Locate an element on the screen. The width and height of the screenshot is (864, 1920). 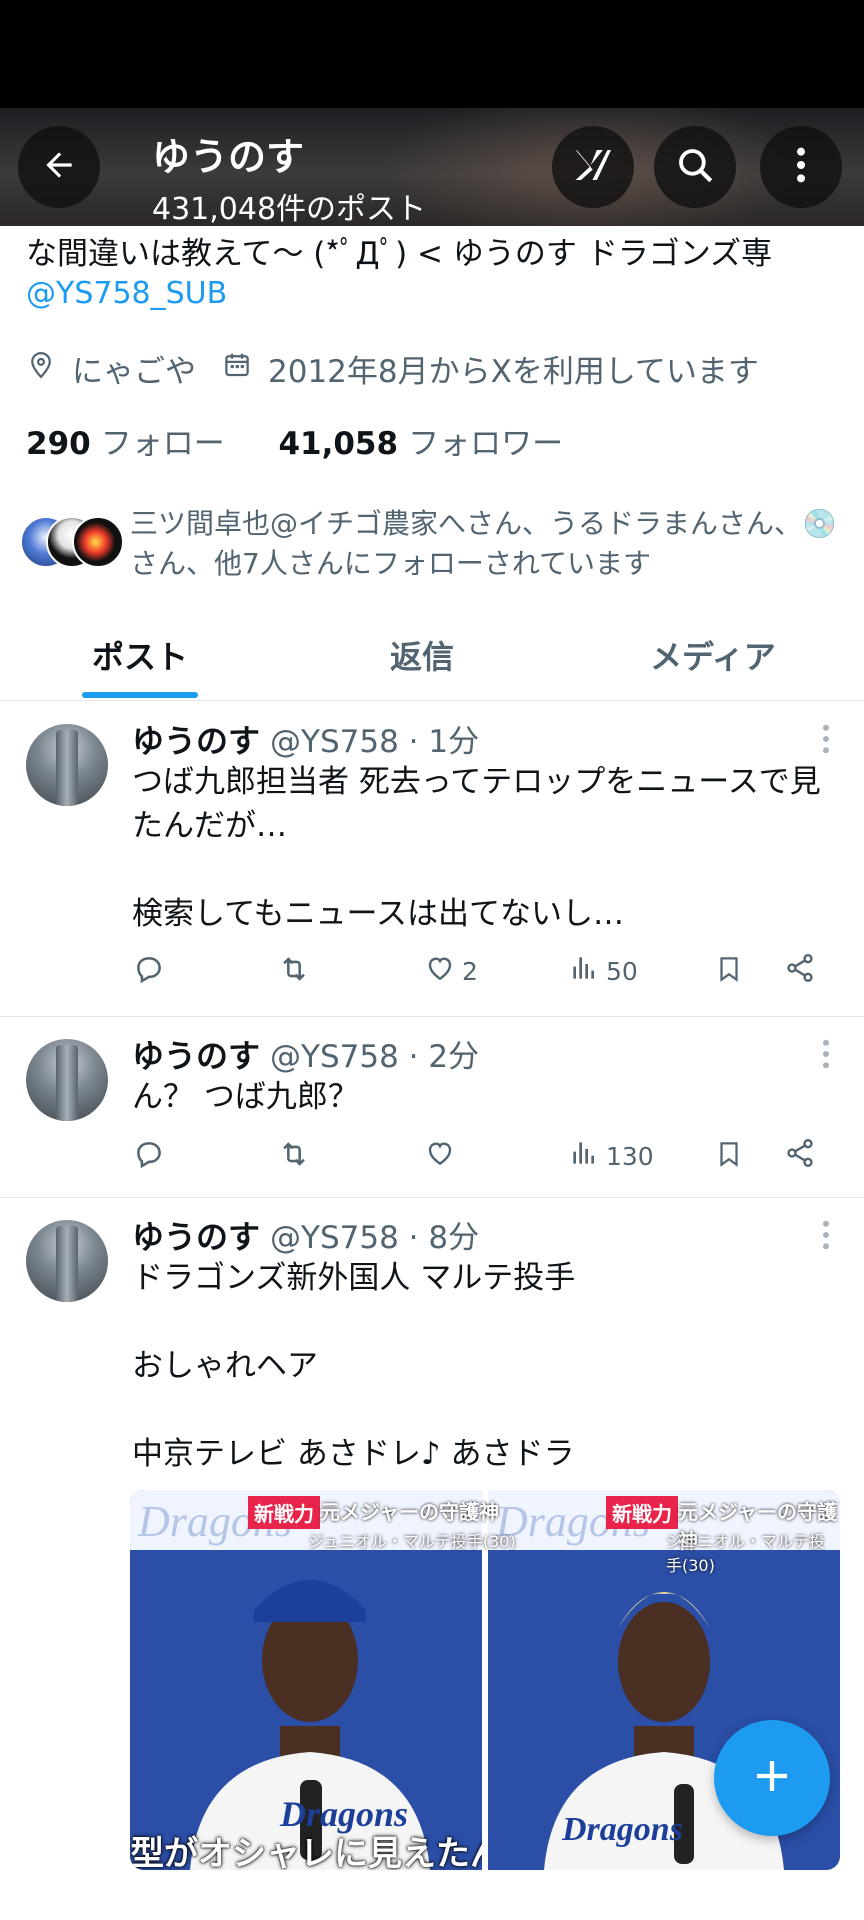
post-handle: @YS758 · 8分 is located at coordinates (375, 1238).